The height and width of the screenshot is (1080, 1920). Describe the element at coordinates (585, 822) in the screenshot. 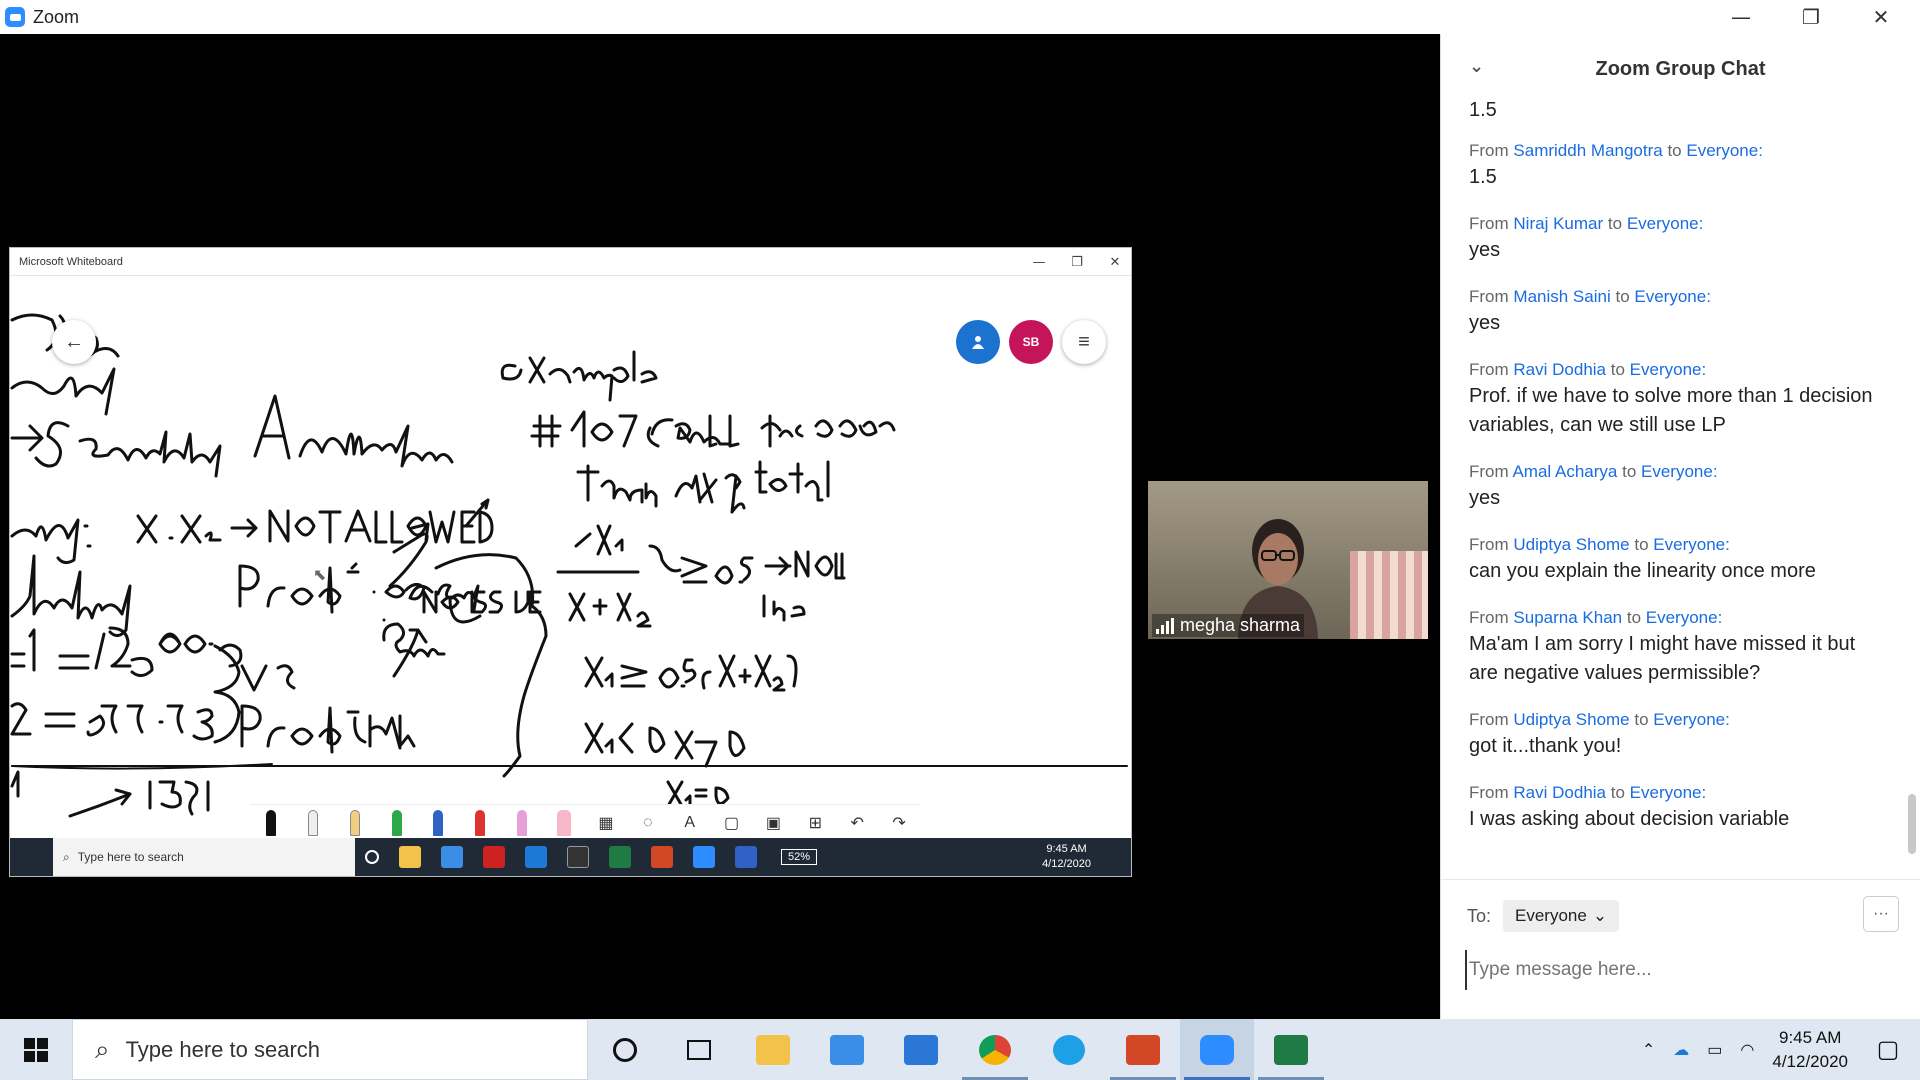

I see `whiteboard-toolbar: ▦ ◌ A ▢ ▣ ⊞ ↶ ↷` at that location.